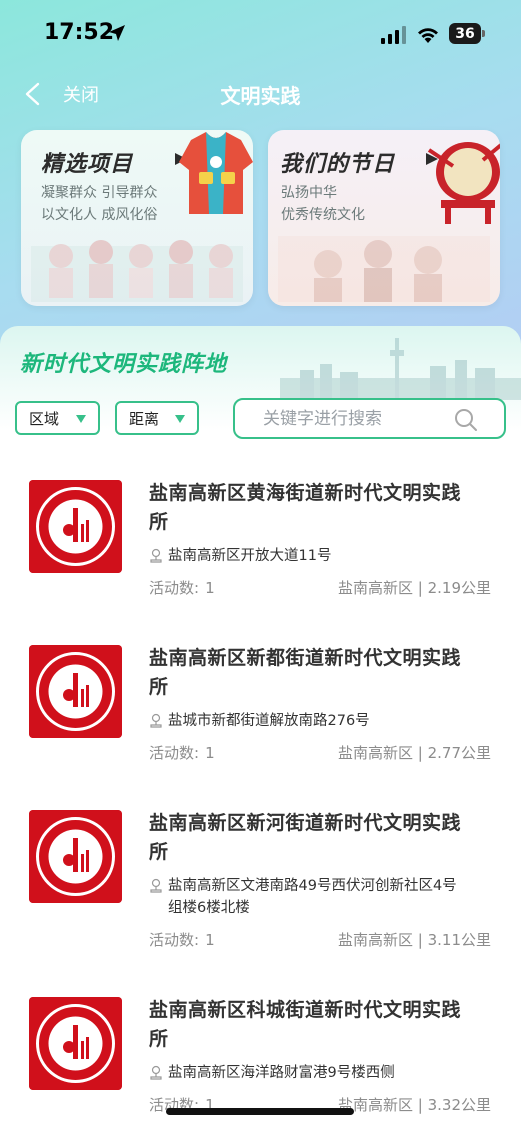 The width and height of the screenshot is (521, 1128). What do you see at coordinates (269, 721) in the screenshot?
I see `item-address: 盐城市新都街道解放南路276号` at bounding box center [269, 721].